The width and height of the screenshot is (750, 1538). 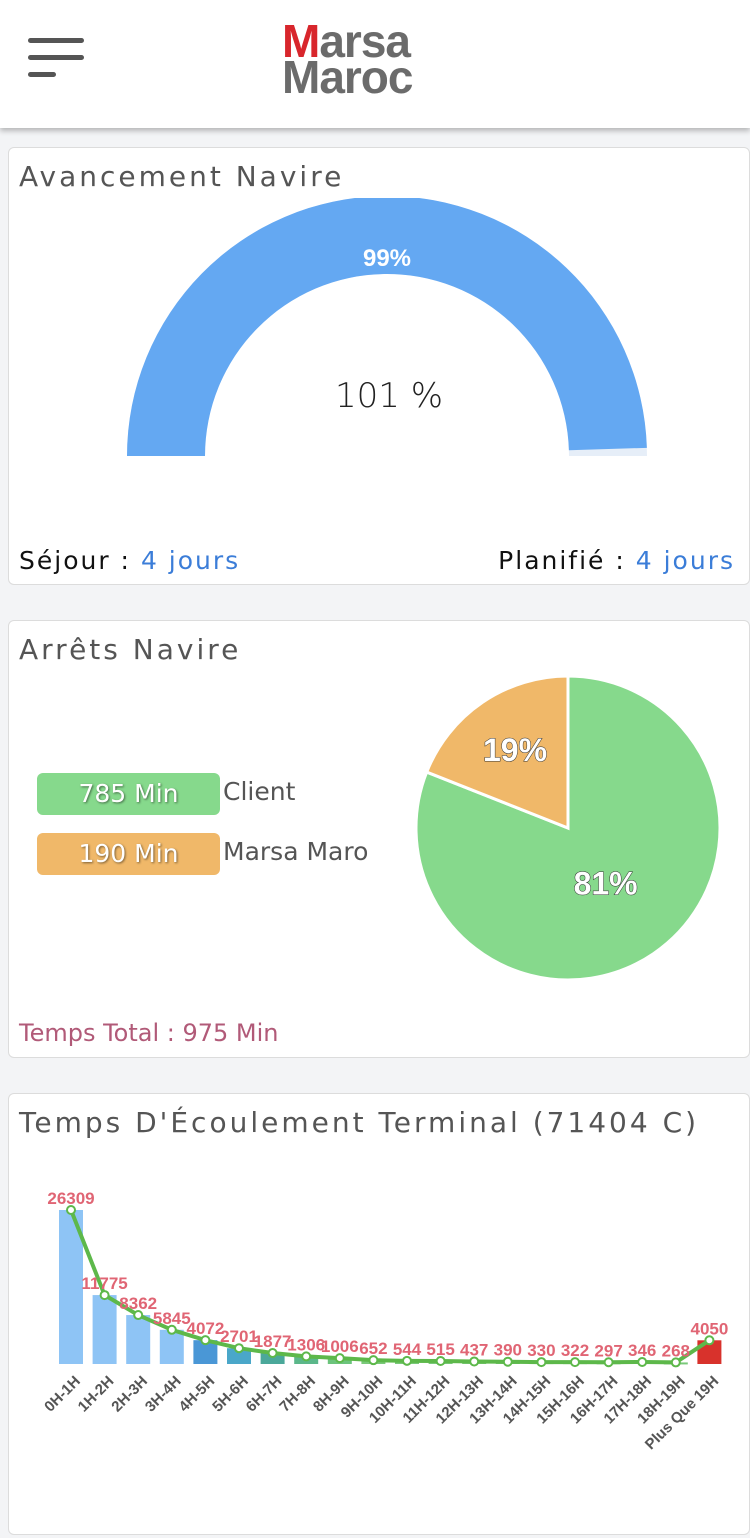 I want to click on data-label: 8362, so click(x=138, y=1303).